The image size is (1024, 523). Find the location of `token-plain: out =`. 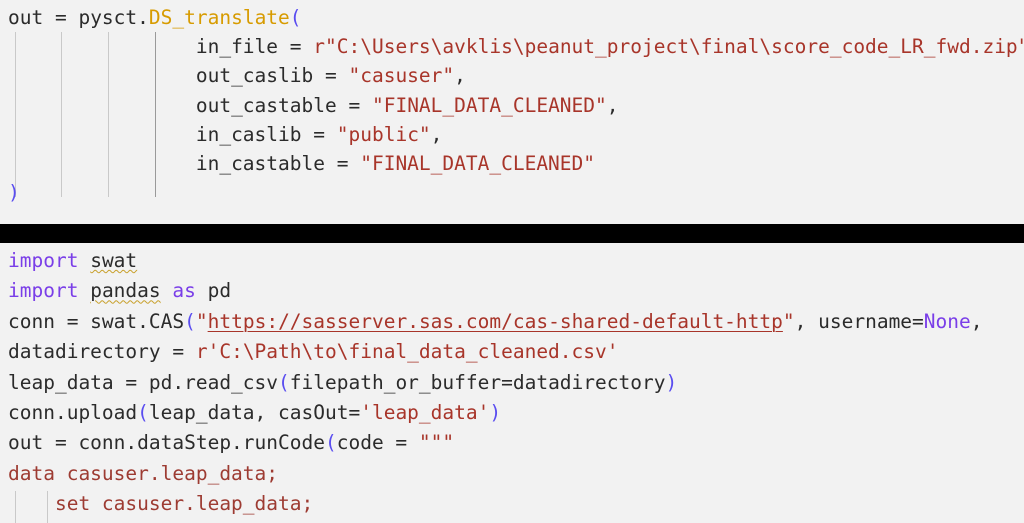

token-plain: out = is located at coordinates (43, 17).